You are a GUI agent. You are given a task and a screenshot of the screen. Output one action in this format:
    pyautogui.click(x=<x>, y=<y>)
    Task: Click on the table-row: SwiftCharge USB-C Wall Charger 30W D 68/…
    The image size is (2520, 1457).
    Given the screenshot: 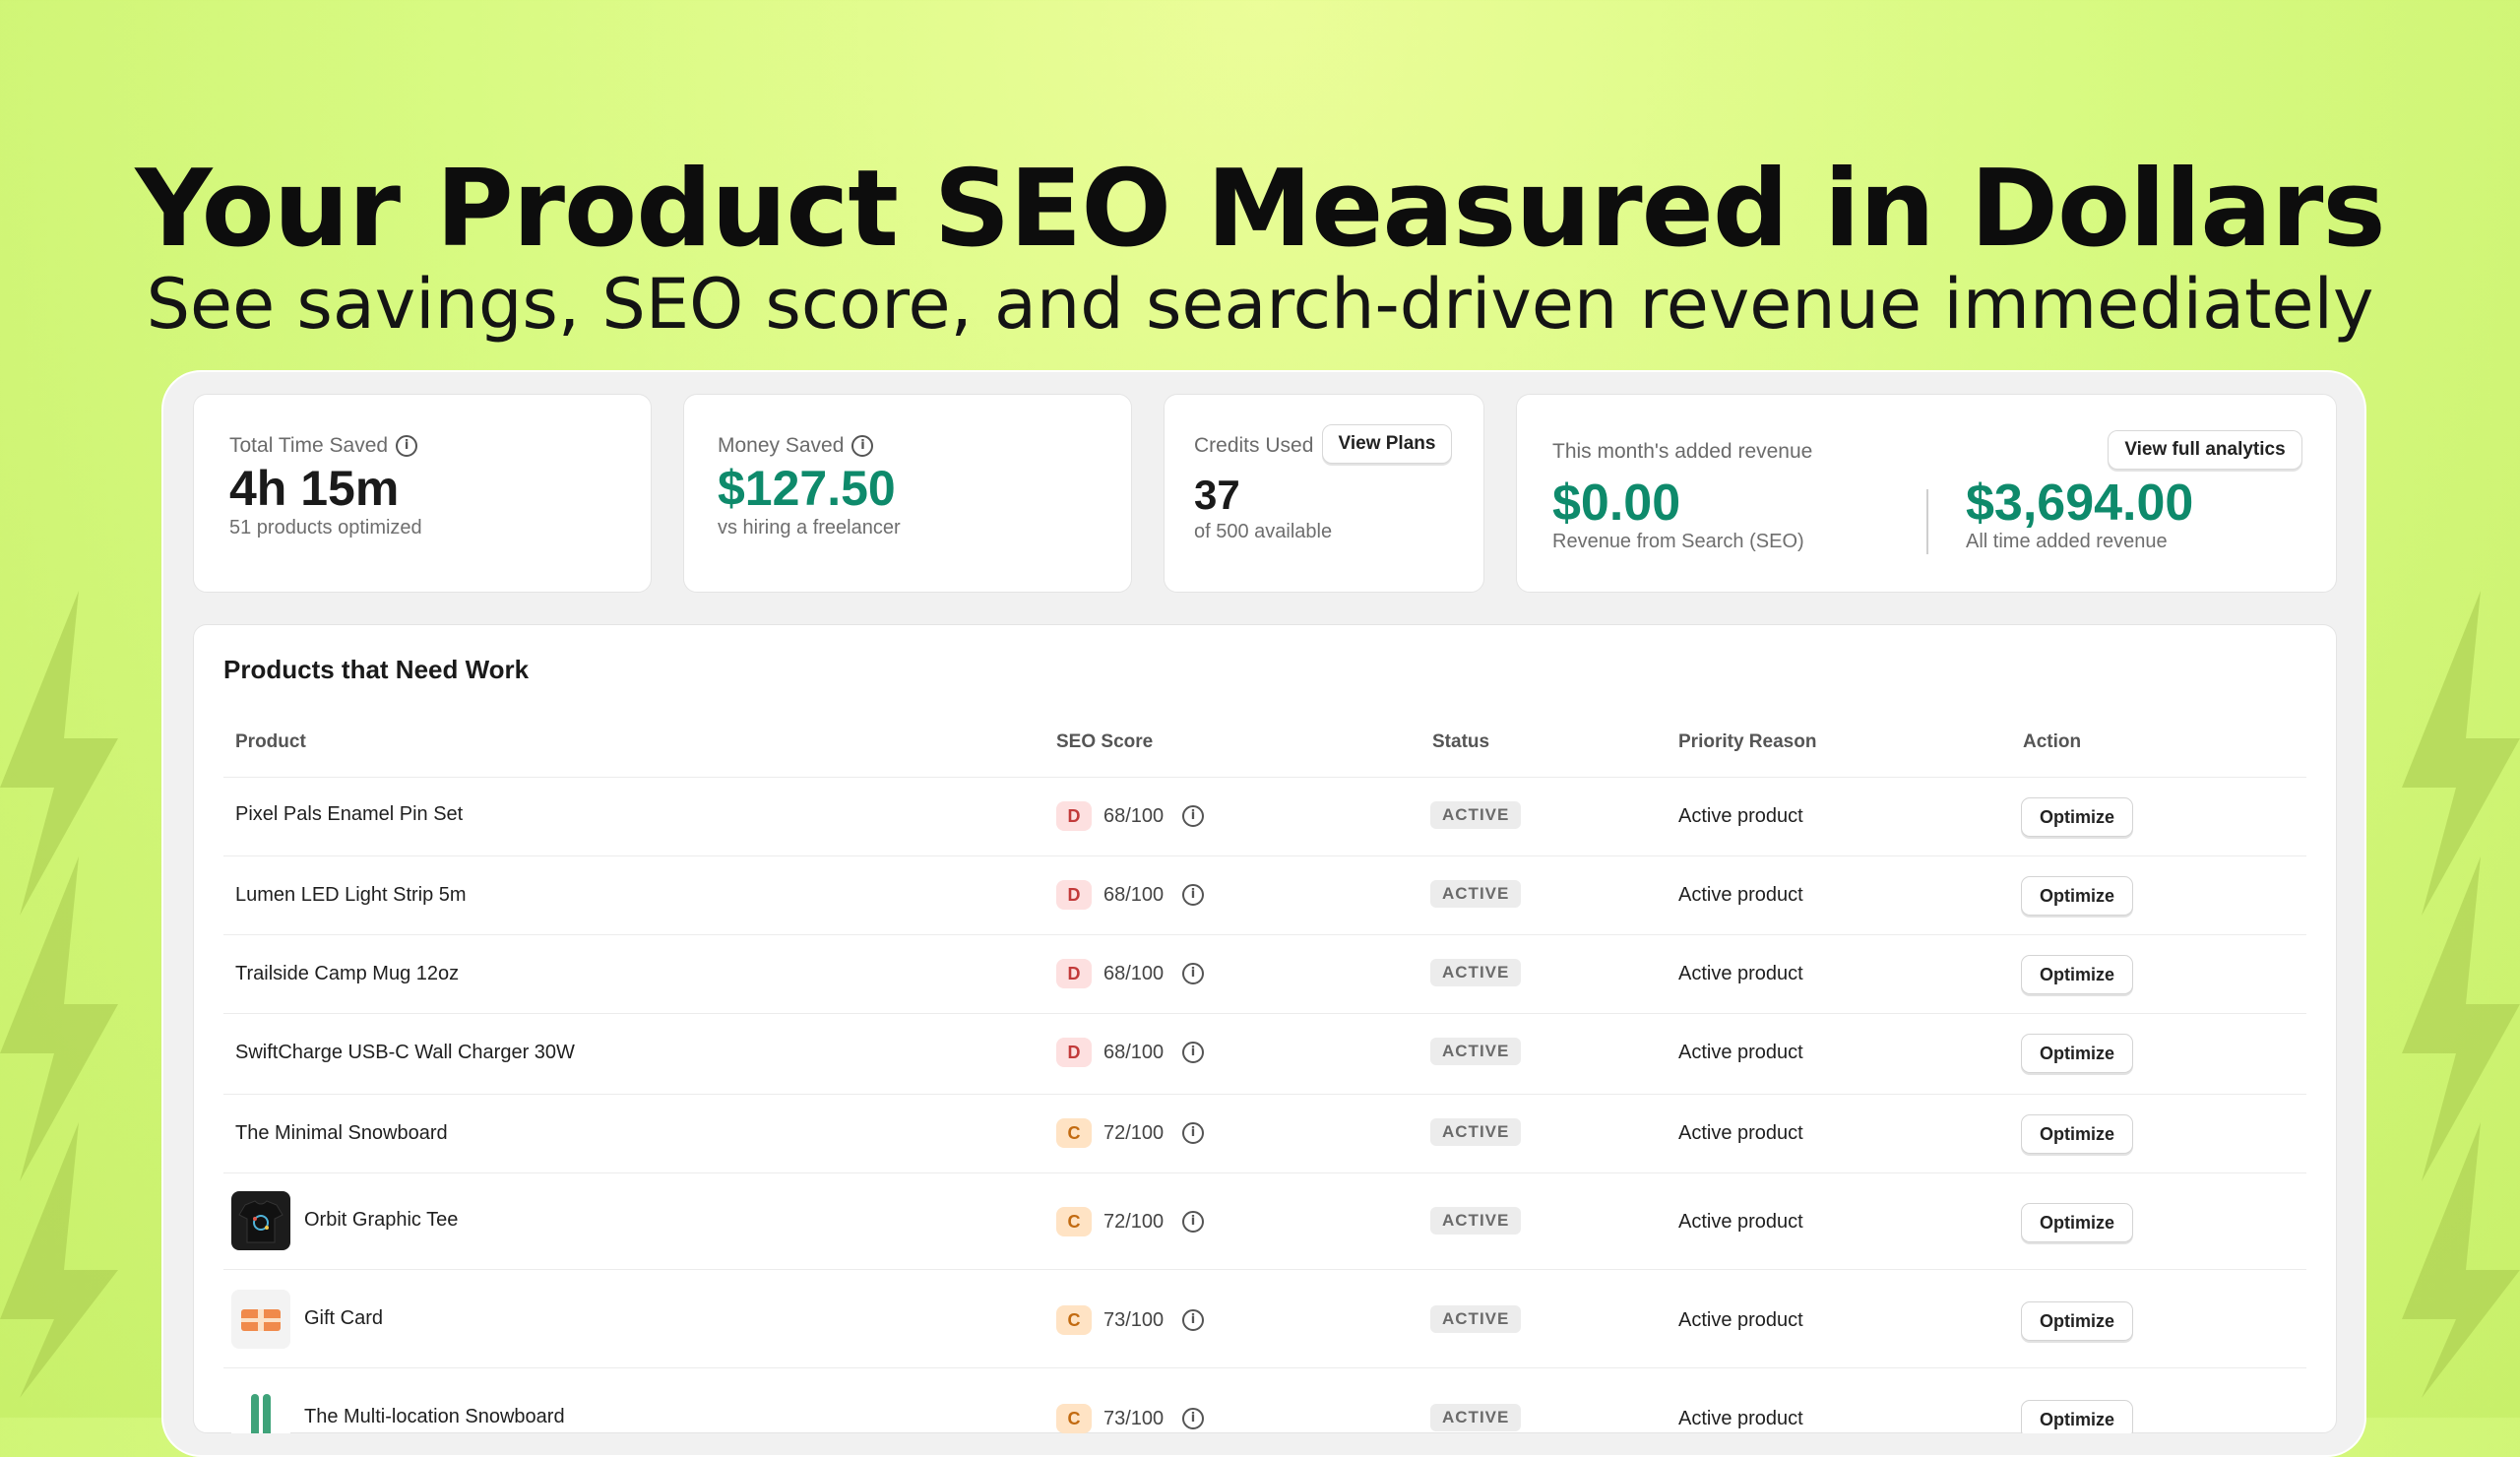 What is the action you would take?
    pyautogui.click(x=1264, y=1054)
    